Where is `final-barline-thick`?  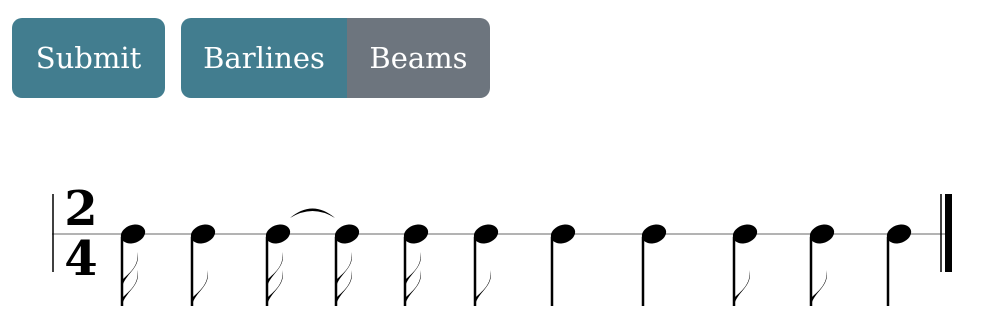
final-barline-thick is located at coordinates (948, 233).